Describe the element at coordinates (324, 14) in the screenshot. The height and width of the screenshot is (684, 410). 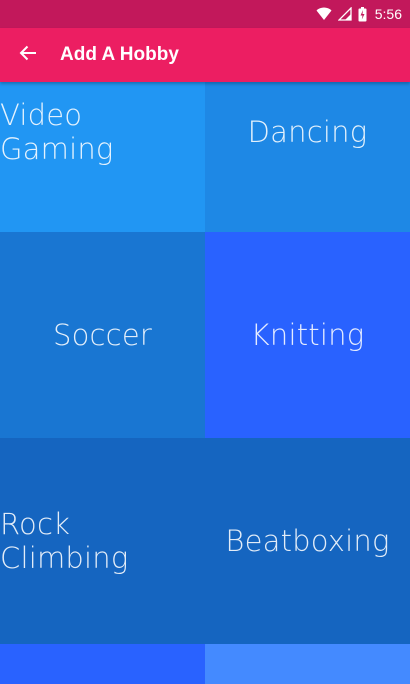
I see `wifi-icon` at that location.